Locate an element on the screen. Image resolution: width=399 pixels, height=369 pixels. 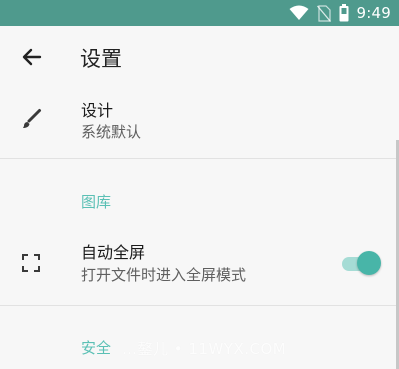
brush-icon is located at coordinates (32, 118).